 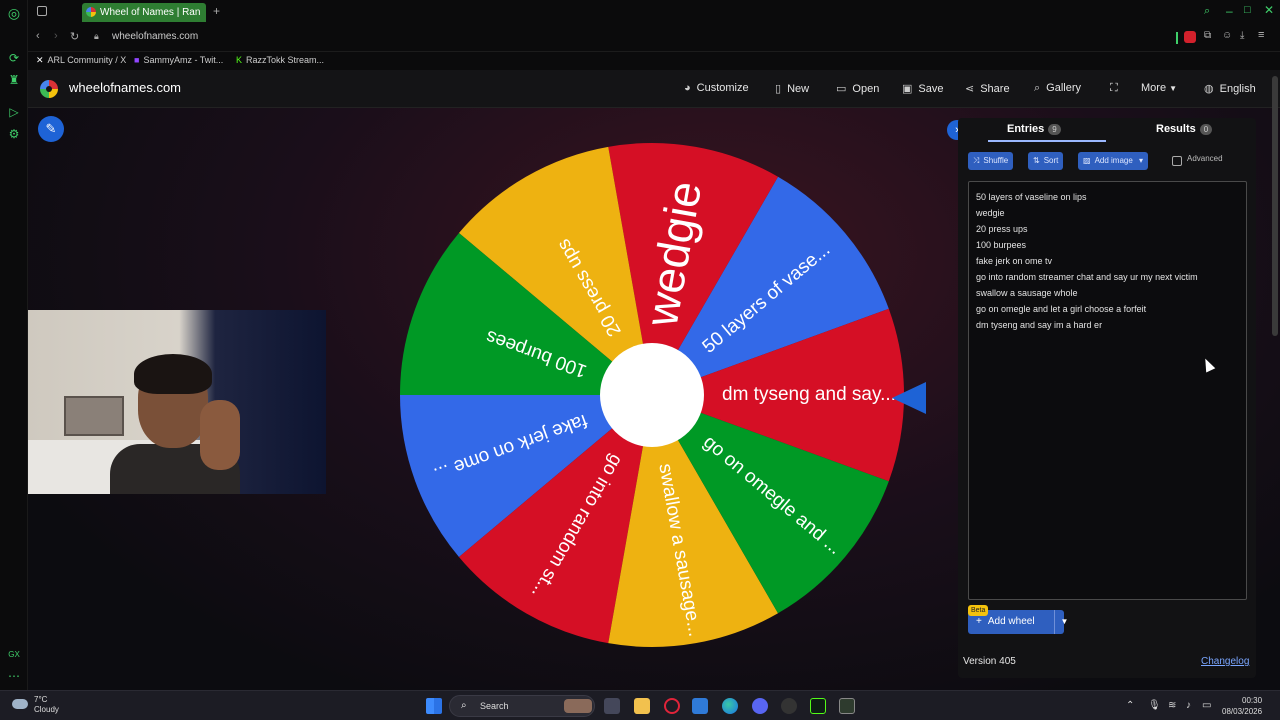 I want to click on windows-start-icon, so click(x=434, y=706).